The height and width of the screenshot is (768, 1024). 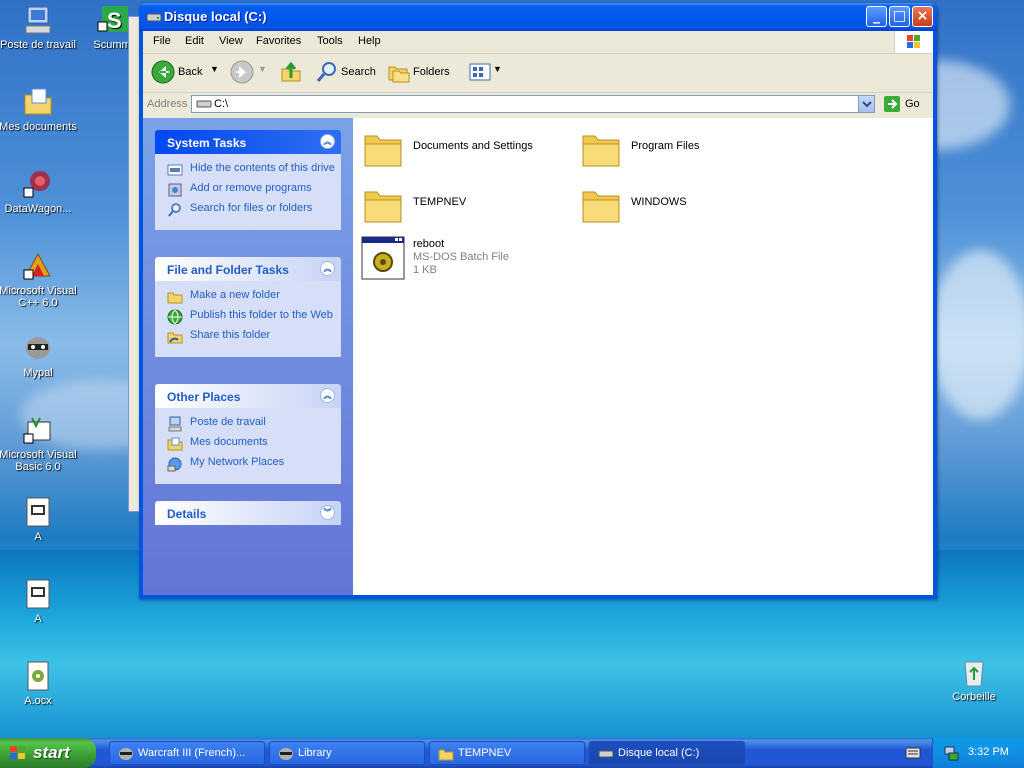 I want to click on desktop-icon-corbeille: Corbeille, so click(x=974, y=679).